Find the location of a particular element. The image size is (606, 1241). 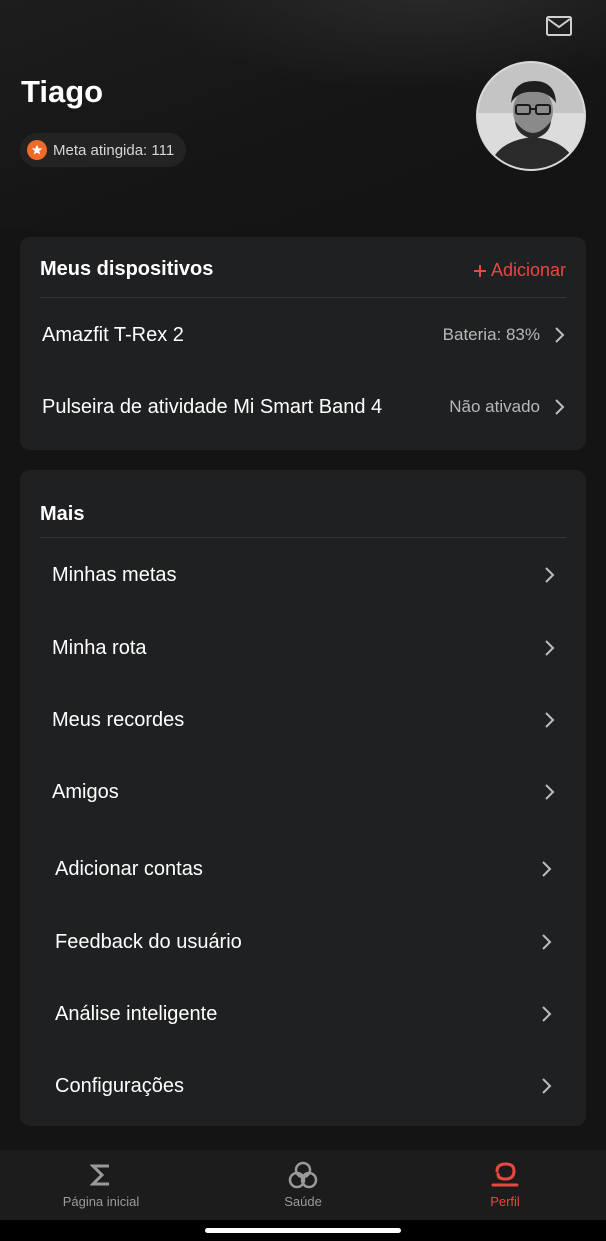

devices-title: Meus dispositivos is located at coordinates (127, 269).